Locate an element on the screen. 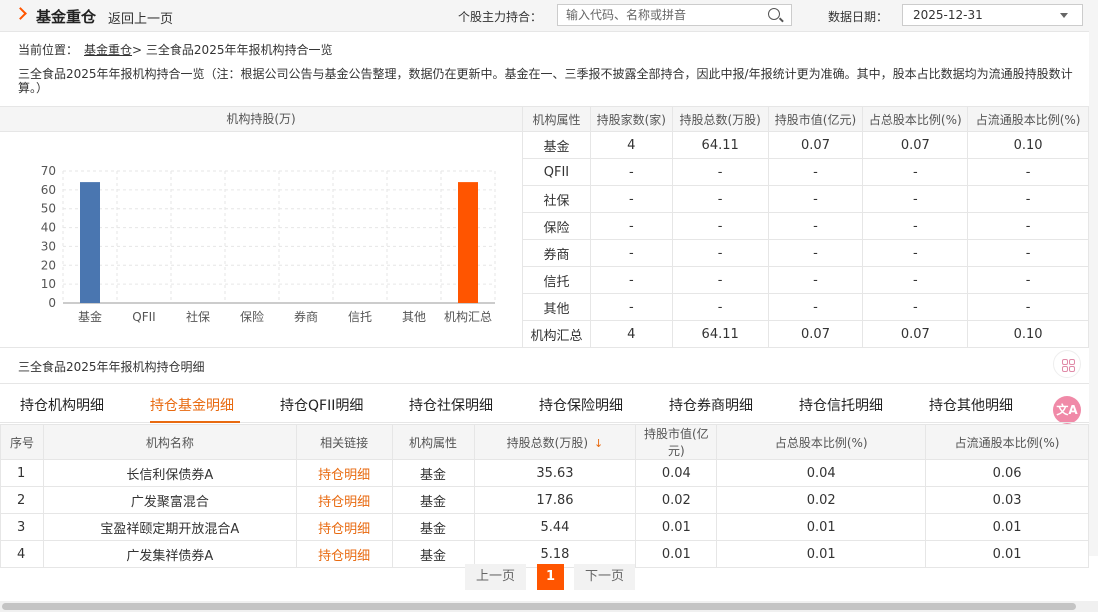 This screenshot has height=612, width=1098. detail-cell: 3 is located at coordinates (22, 527).